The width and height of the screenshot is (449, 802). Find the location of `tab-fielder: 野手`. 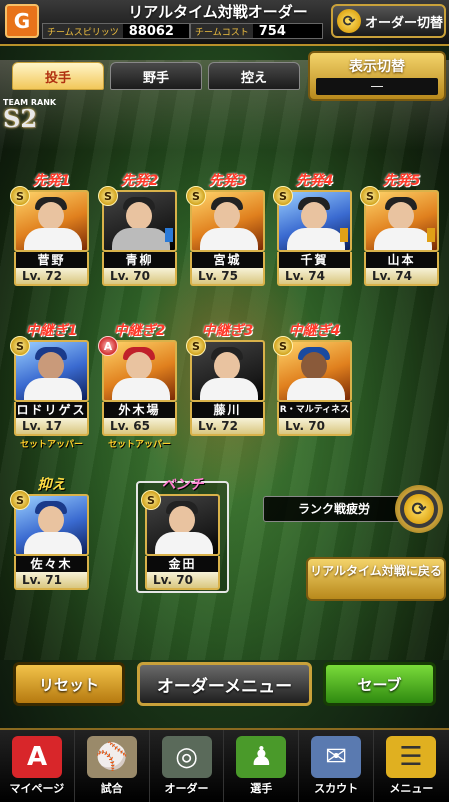

tab-fielder: 野手 is located at coordinates (156, 76).